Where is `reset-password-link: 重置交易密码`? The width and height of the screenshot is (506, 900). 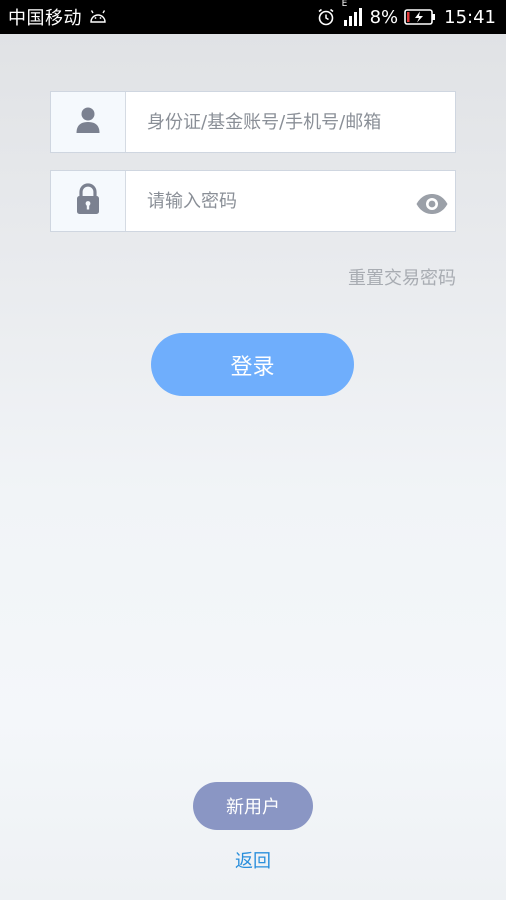 reset-password-link: 重置交易密码 is located at coordinates (402, 277).